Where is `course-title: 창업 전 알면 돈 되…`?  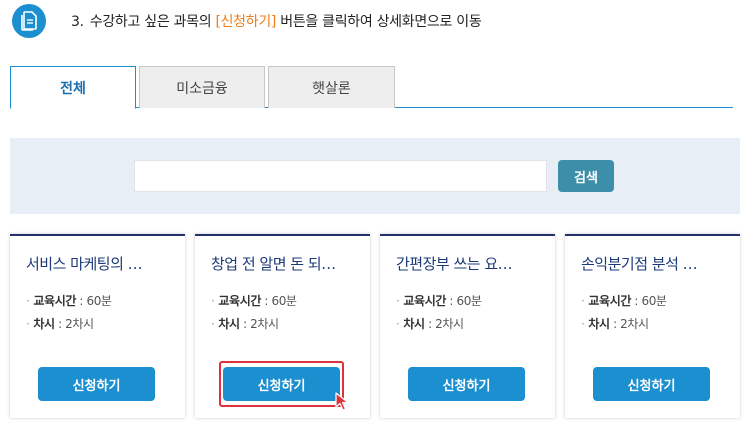 course-title: 창업 전 알면 돈 되… is located at coordinates (286, 263).